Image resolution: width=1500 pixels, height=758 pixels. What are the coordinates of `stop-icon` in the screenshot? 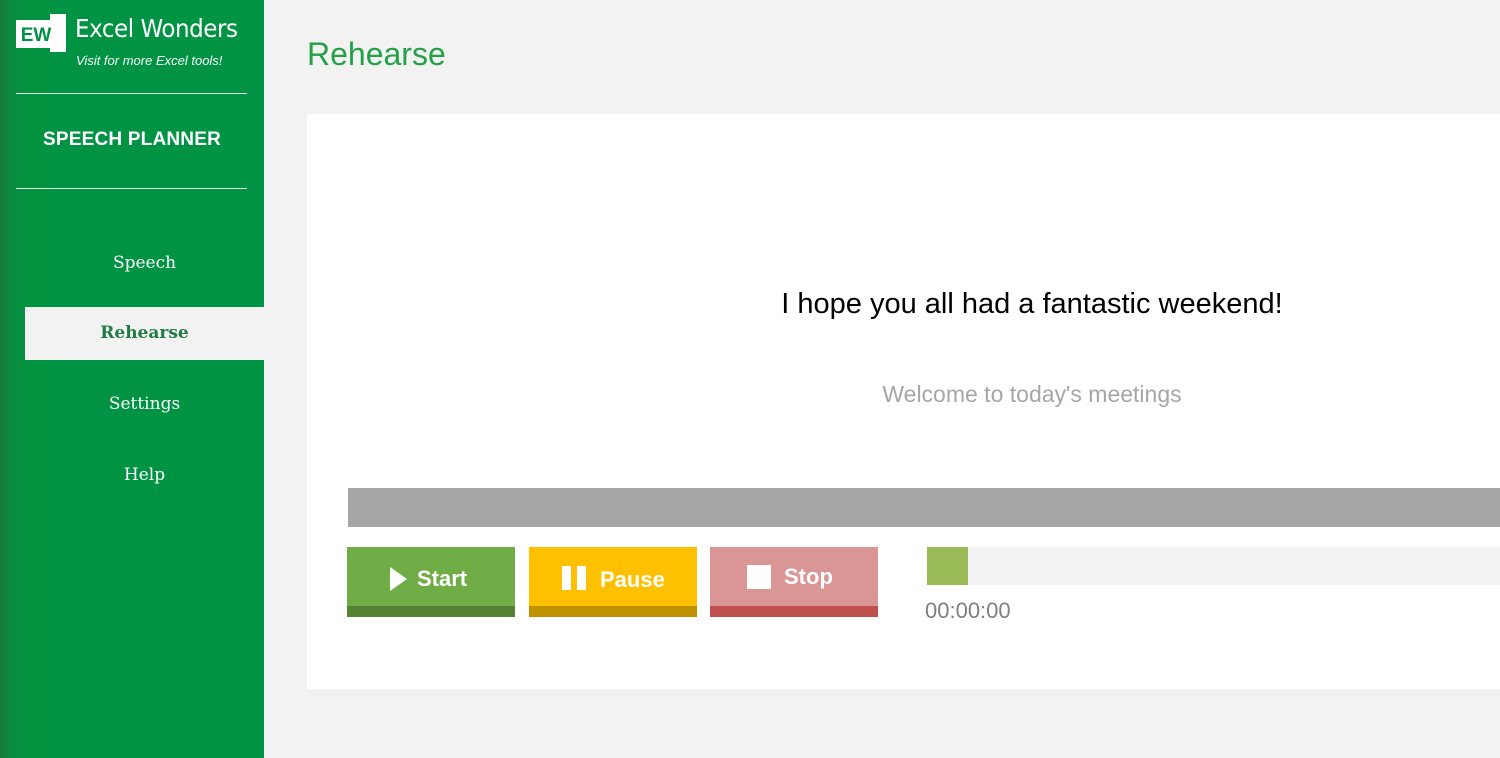 It's located at (759, 577).